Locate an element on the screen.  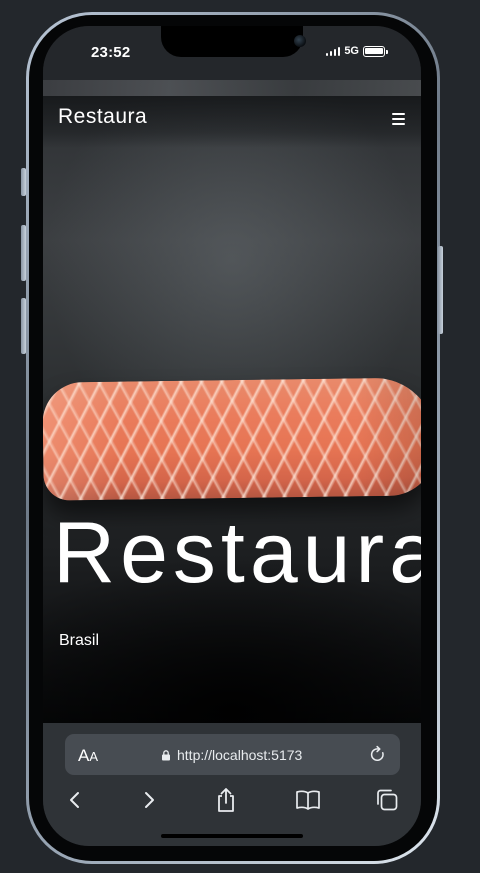
share-icon is located at coordinates (226, 800).